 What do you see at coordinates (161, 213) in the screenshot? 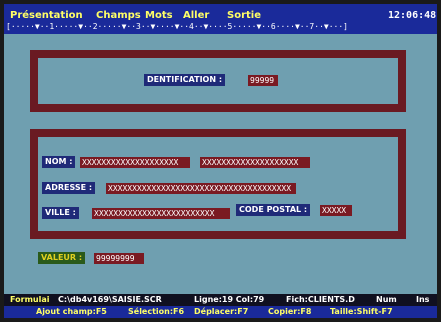
I see `ville-field: XXXXXXXXXXXXXXXXXXXXXXXXX` at bounding box center [161, 213].